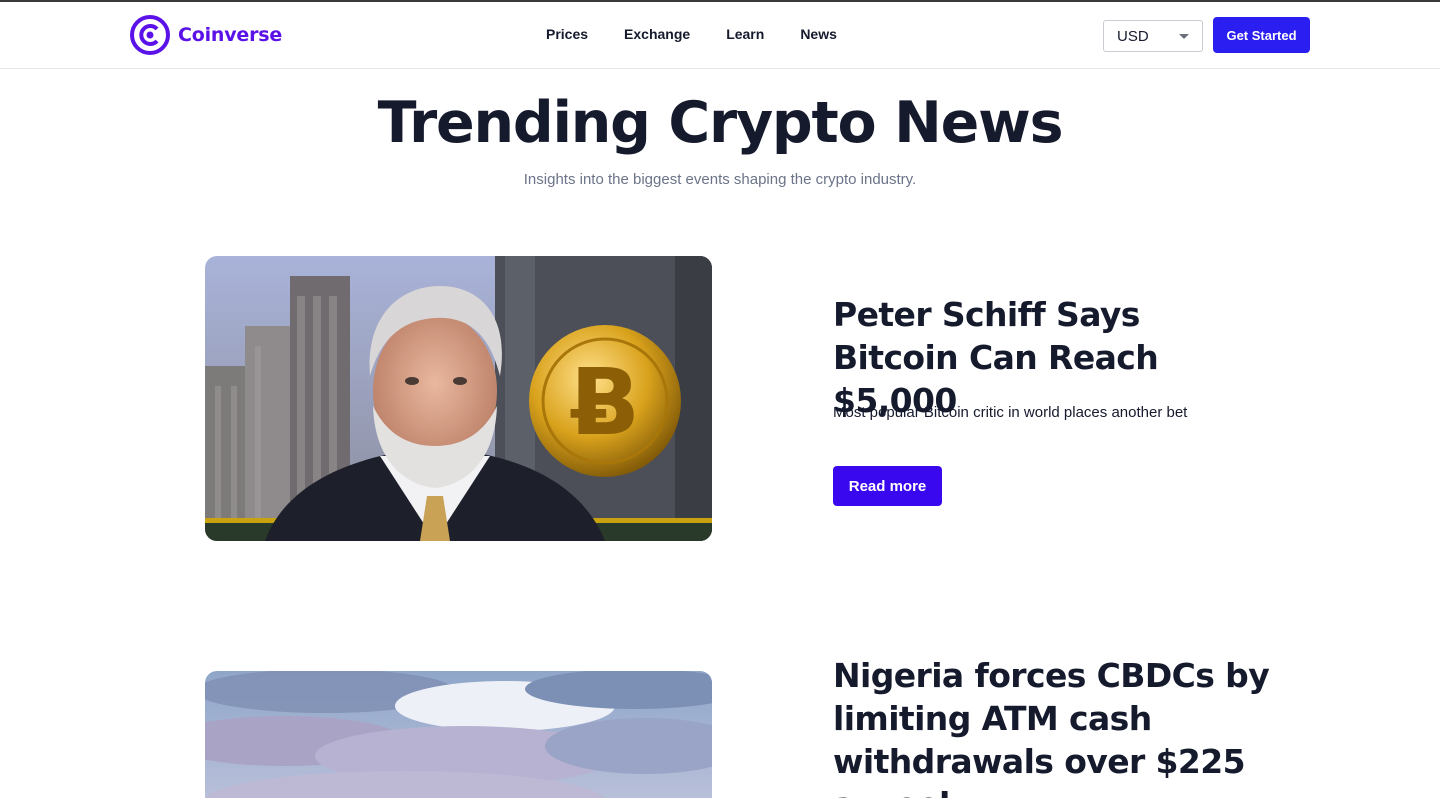 This screenshot has height=798, width=1440. What do you see at coordinates (657, 34) in the screenshot?
I see `nav-link-exchange: Exchange` at bounding box center [657, 34].